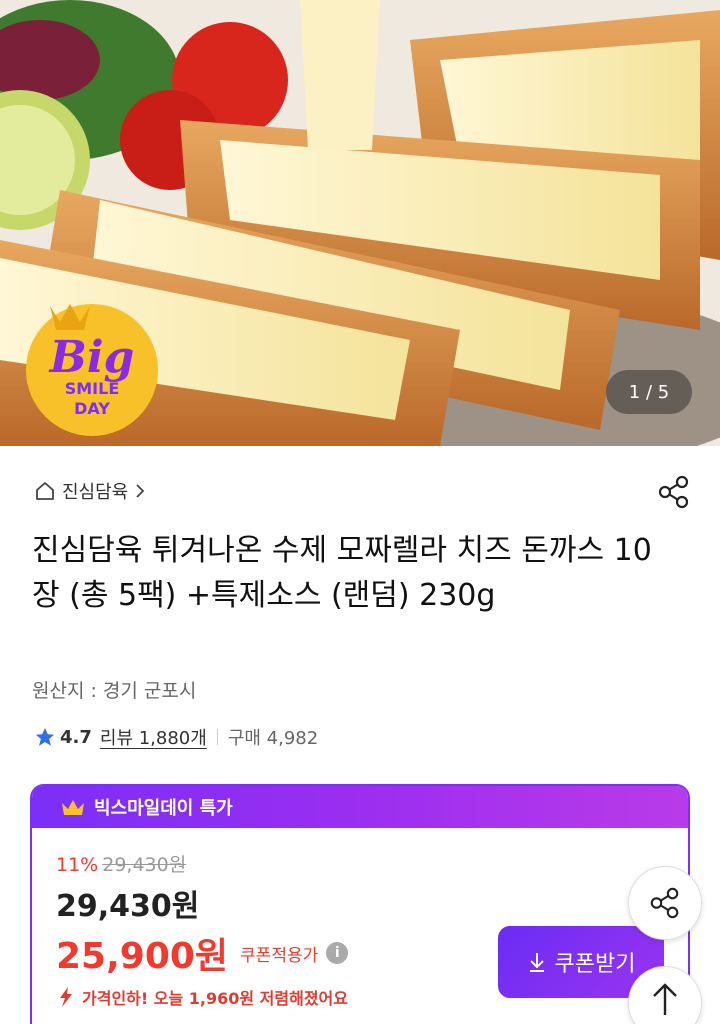  What do you see at coordinates (649, 392) in the screenshot?
I see `image-counter: 1 / 5` at bounding box center [649, 392].